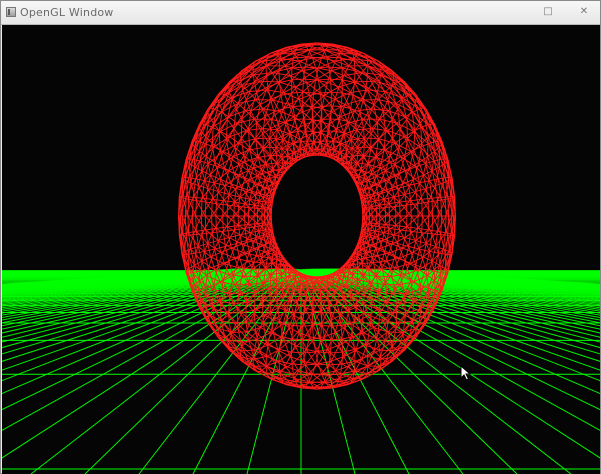 The height and width of the screenshot is (474, 601). I want to click on title-bar: OpenGL Window □ ✕, so click(300, 13).